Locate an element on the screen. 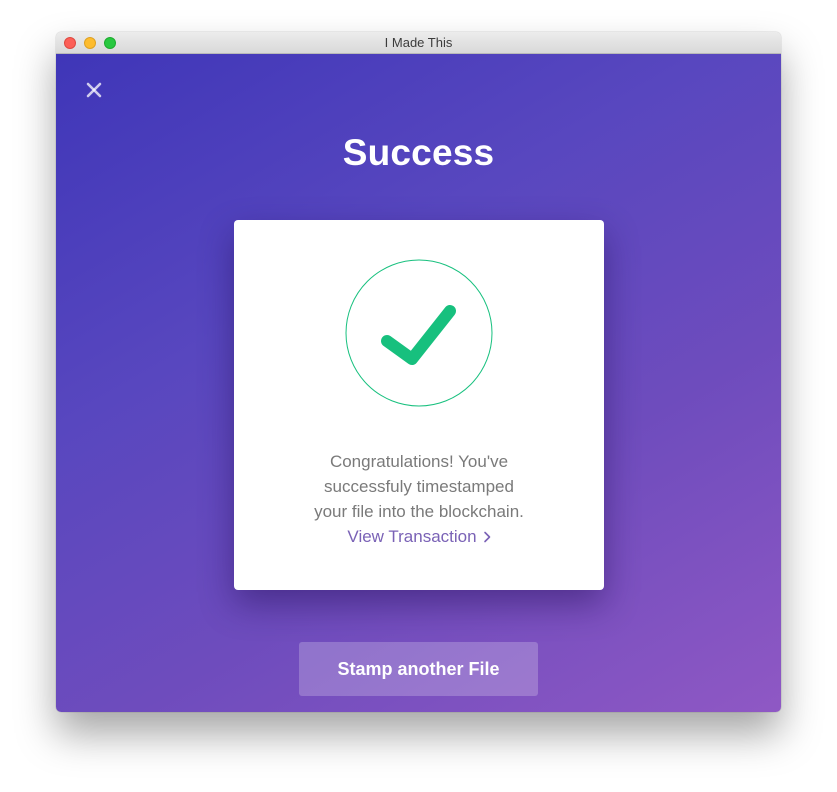 This screenshot has width=837, height=792. view-transaction-link: View Transaction is located at coordinates (419, 537).